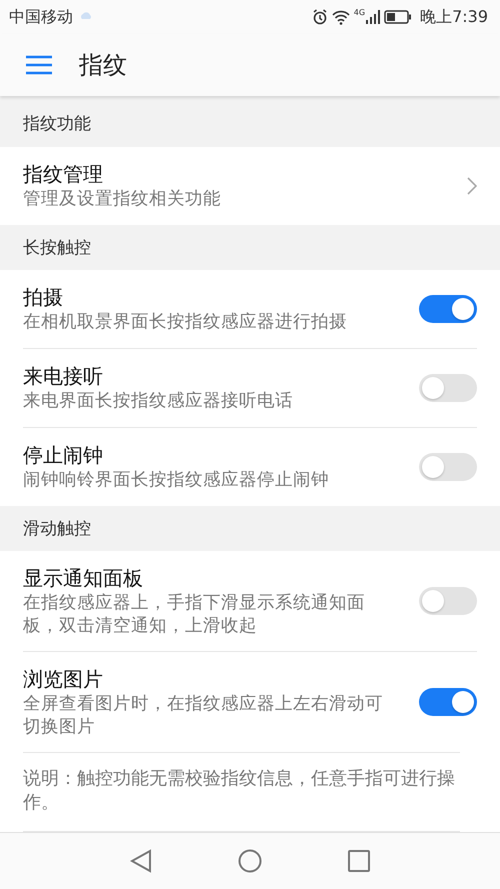 The width and height of the screenshot is (500, 889). I want to click on battery-icon, so click(398, 17).